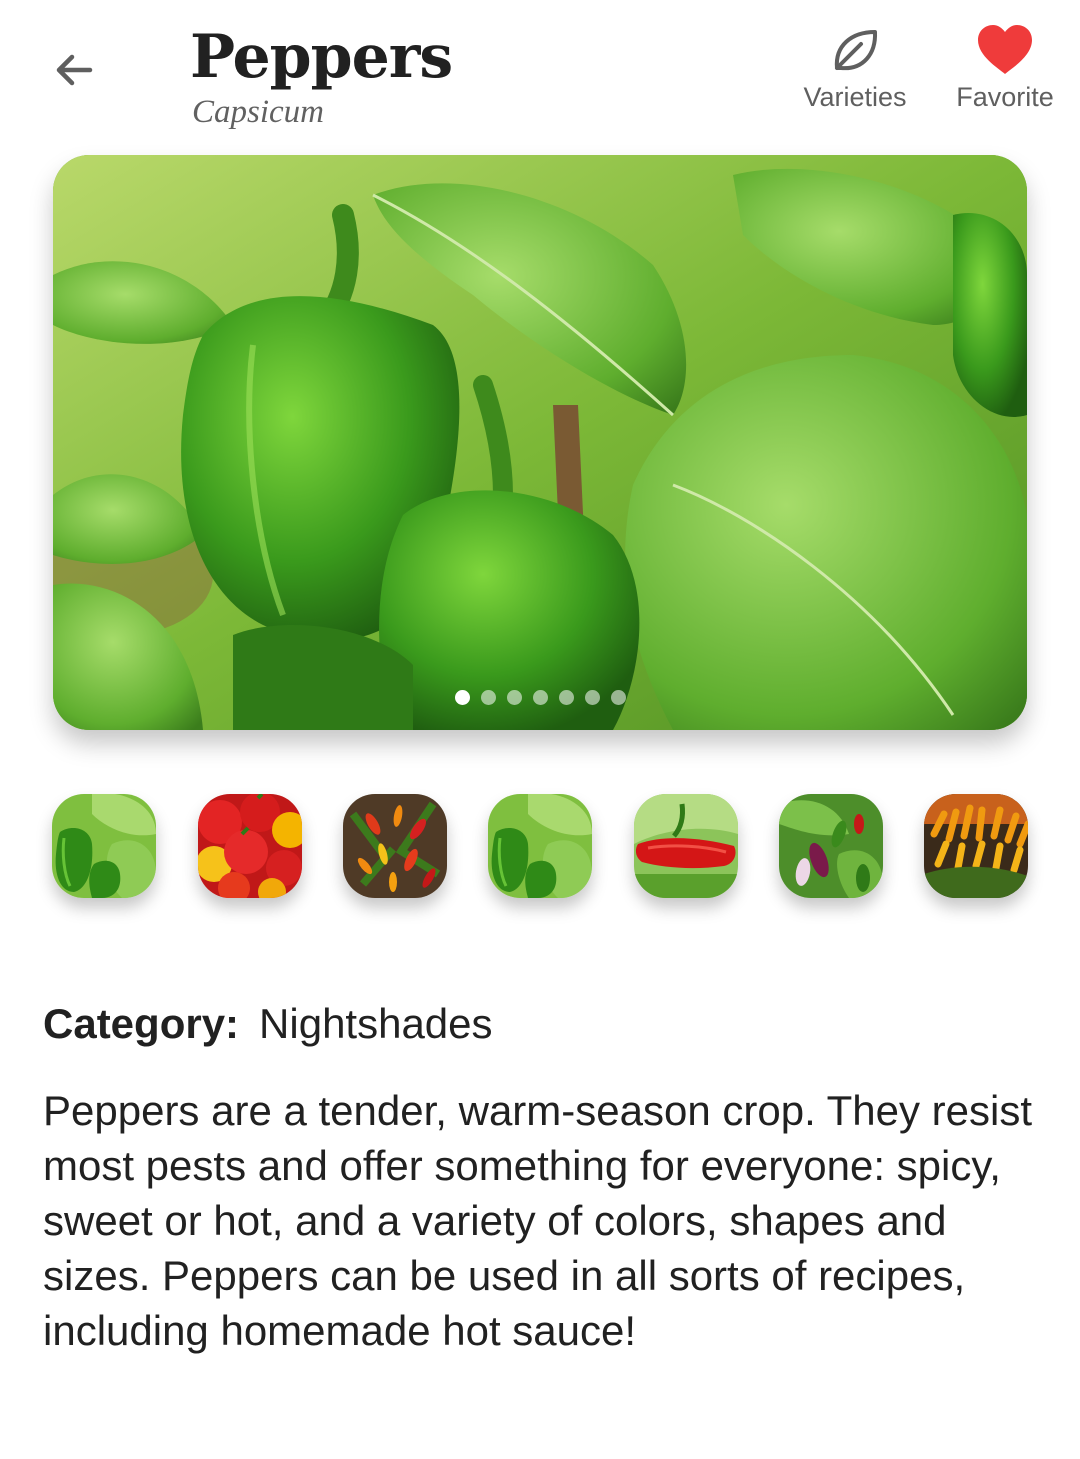 The height and width of the screenshot is (1459, 1080). What do you see at coordinates (856, 50) in the screenshot?
I see `leaf-icon` at bounding box center [856, 50].